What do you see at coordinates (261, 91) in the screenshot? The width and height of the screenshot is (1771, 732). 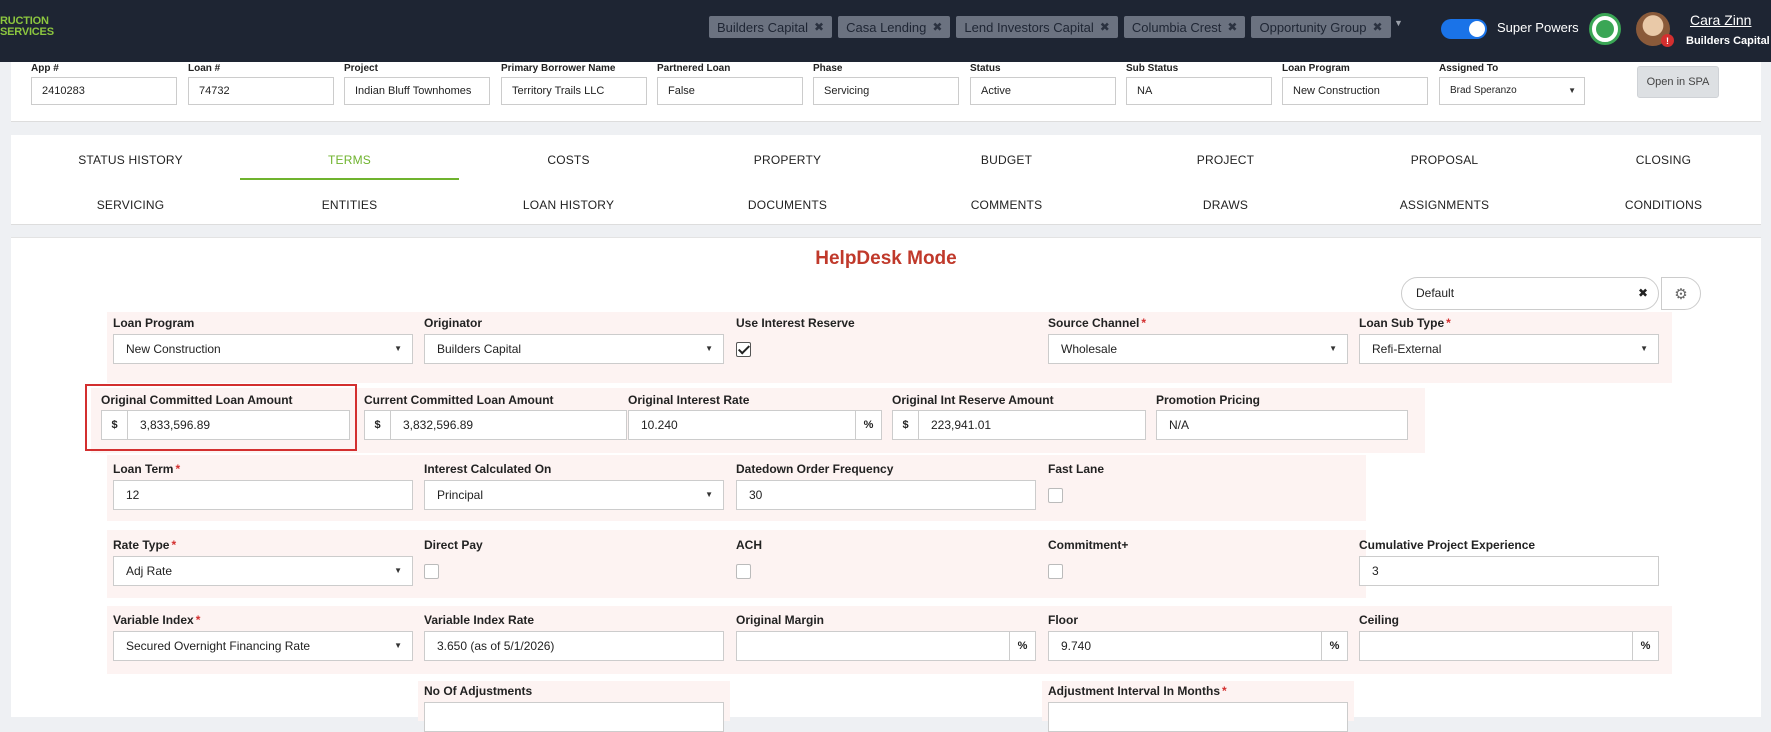 I see `loan-number-input: 74732` at bounding box center [261, 91].